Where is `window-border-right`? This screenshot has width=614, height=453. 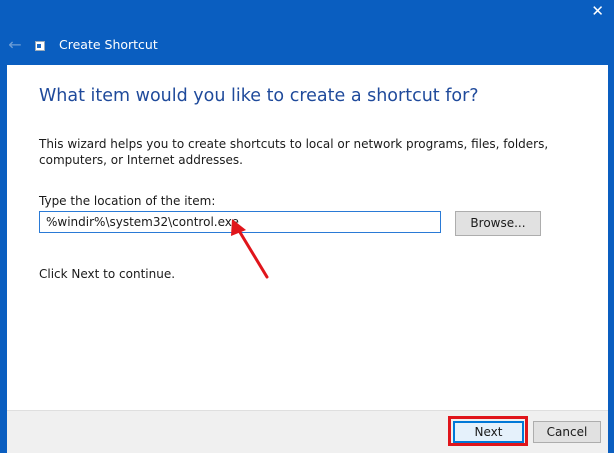
window-border-right is located at coordinates (611, 226).